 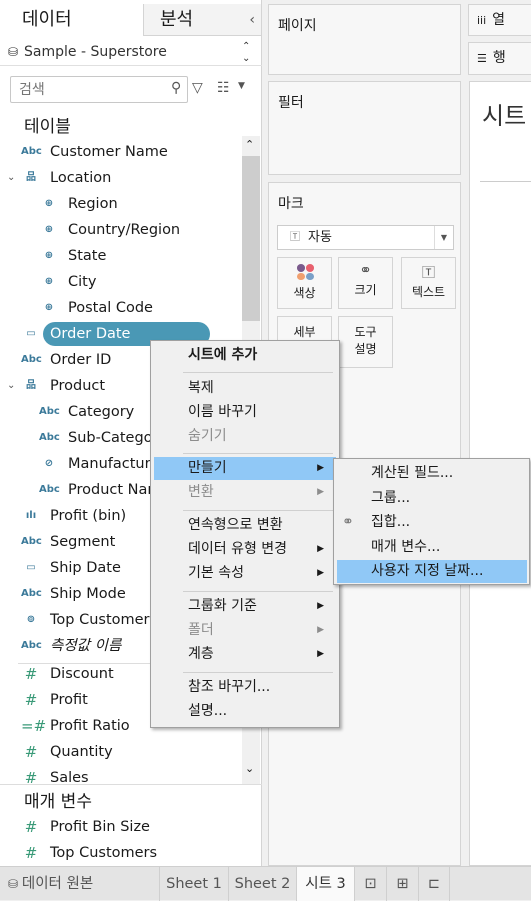 What do you see at coordinates (202, 20) in the screenshot?
I see `tab-analysis: 분석 ‹` at bounding box center [202, 20].